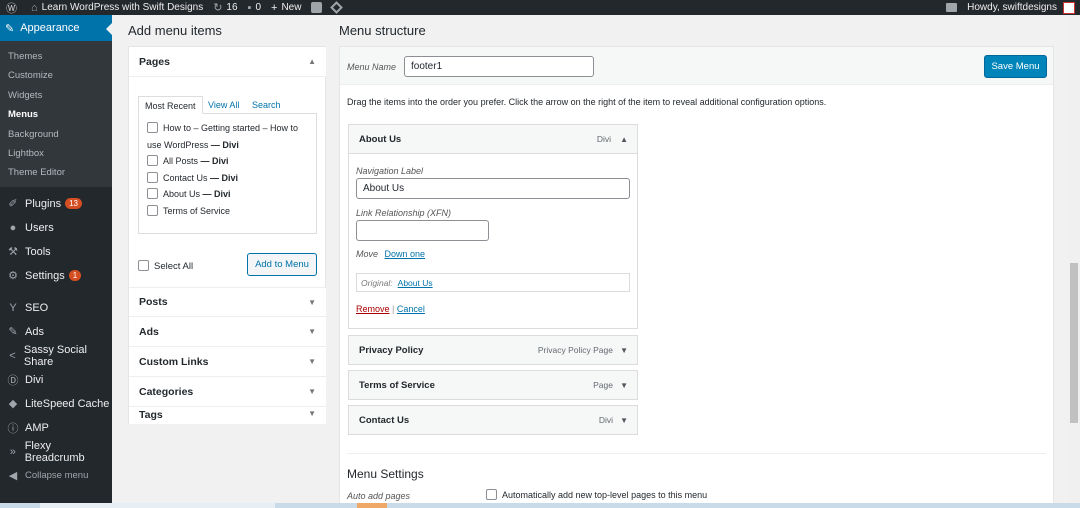 This screenshot has height=508, width=1080. I want to click on add-to-menu-button: Add to Menu, so click(282, 264).